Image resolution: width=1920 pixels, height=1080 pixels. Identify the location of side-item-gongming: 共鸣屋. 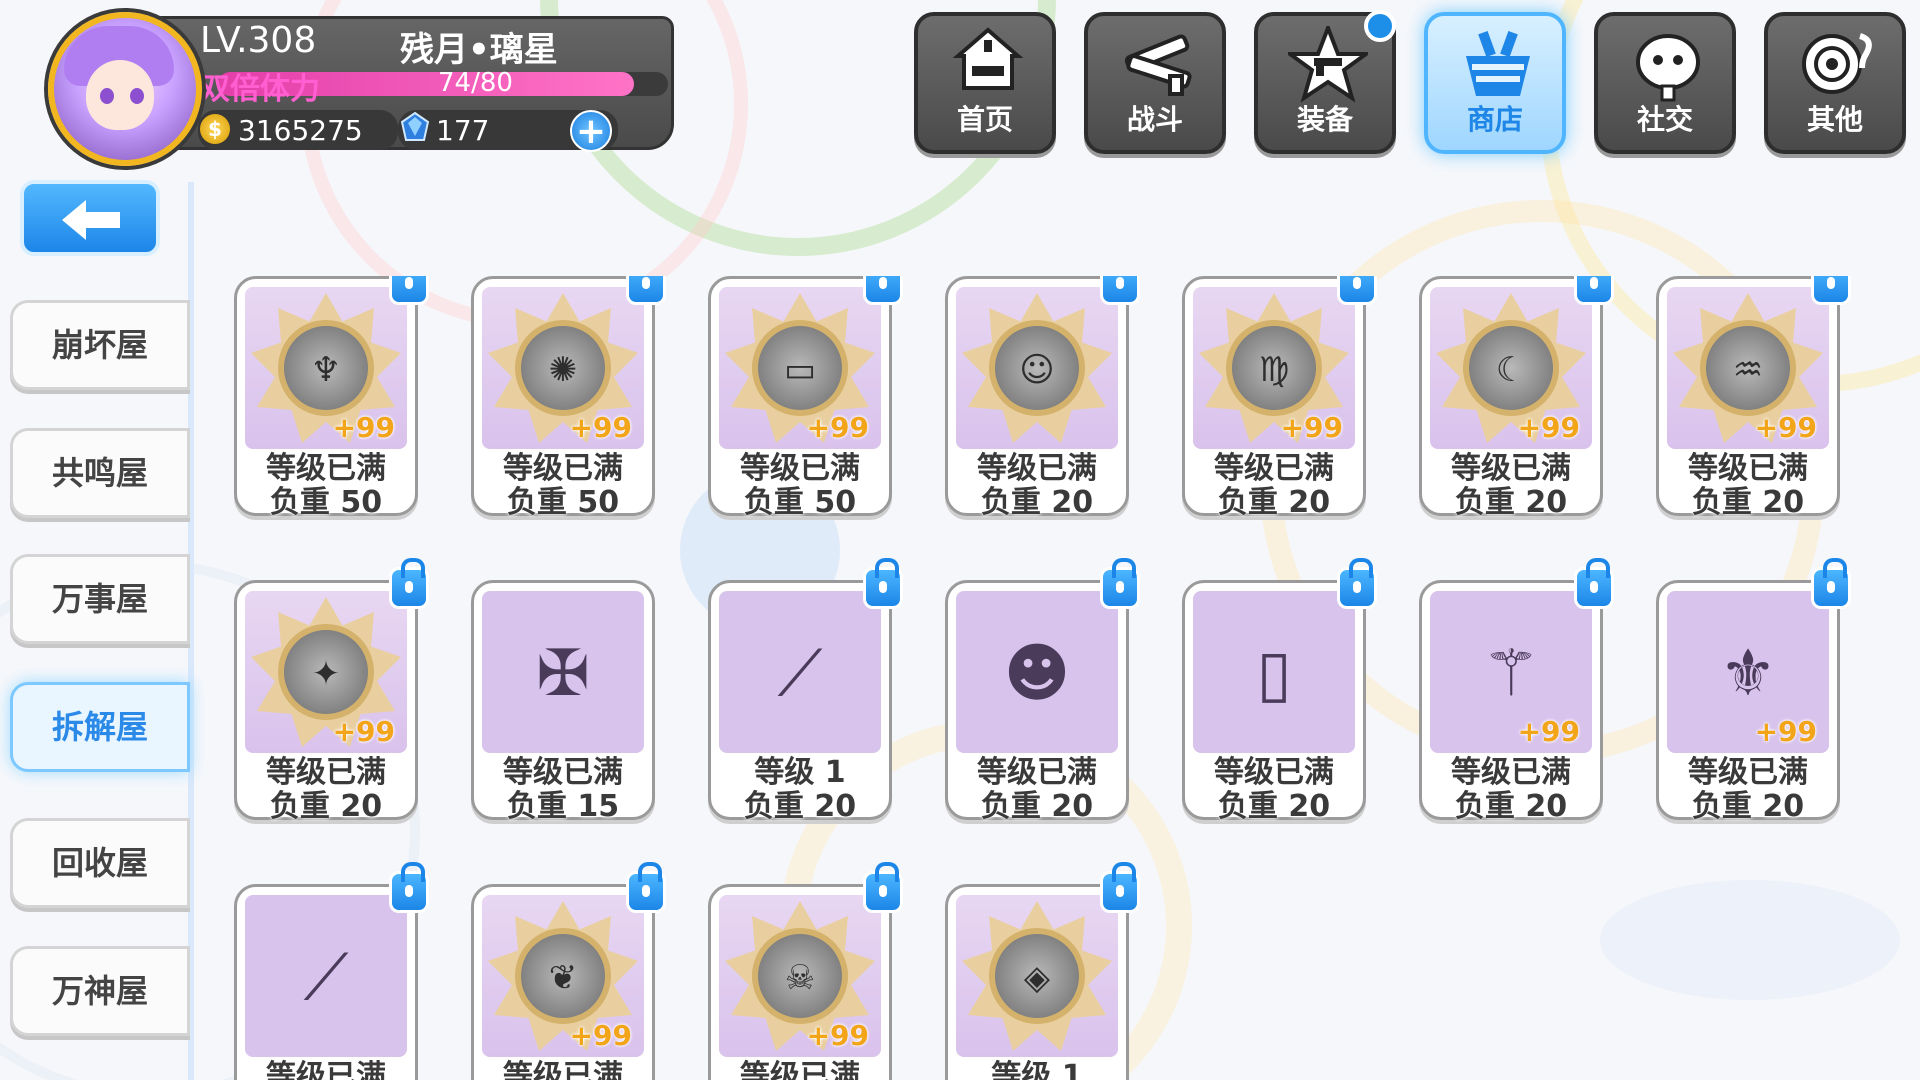
(100, 473).